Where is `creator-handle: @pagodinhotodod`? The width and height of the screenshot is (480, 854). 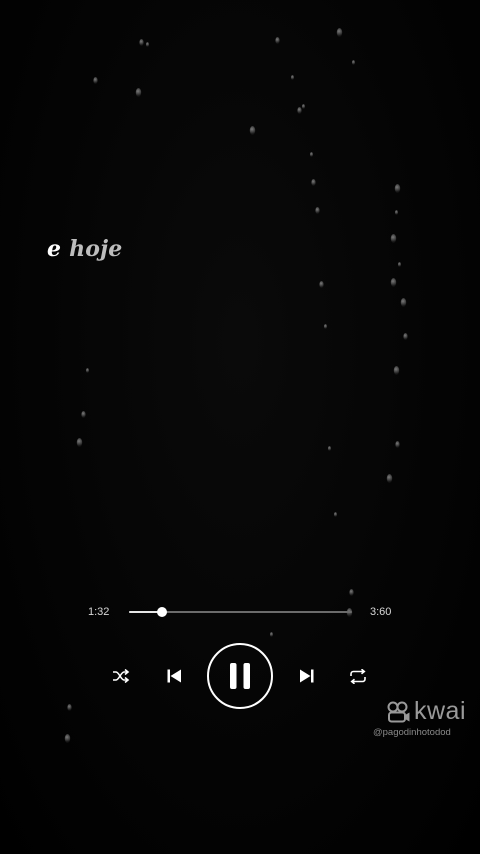
creator-handle: @pagodinhotodod is located at coordinates (412, 732).